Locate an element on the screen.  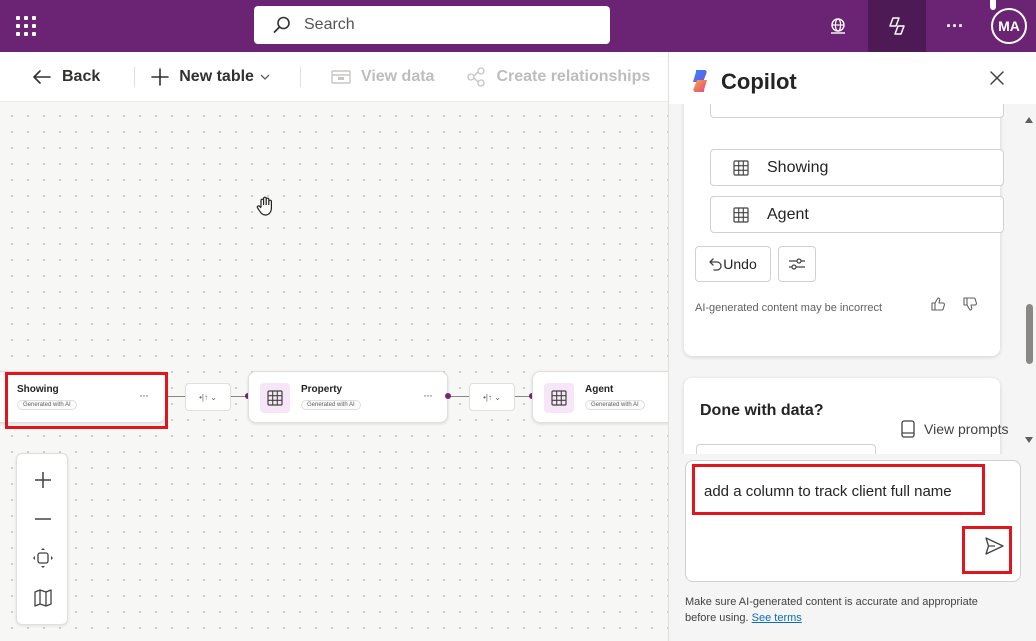
more-options-button: ··· is located at coordinates (955, 26).